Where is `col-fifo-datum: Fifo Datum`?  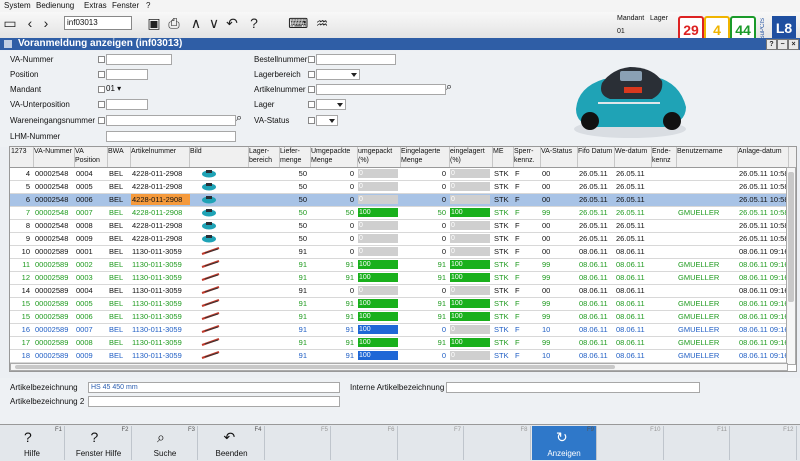 col-fifo-datum: Fifo Datum is located at coordinates (596, 157).